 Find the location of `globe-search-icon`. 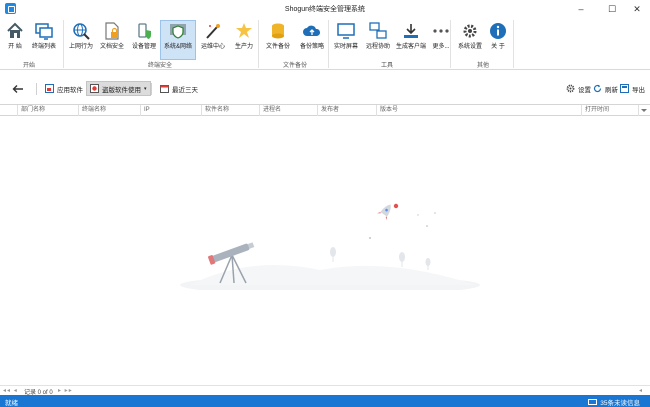

globe-search-icon is located at coordinates (81, 31).